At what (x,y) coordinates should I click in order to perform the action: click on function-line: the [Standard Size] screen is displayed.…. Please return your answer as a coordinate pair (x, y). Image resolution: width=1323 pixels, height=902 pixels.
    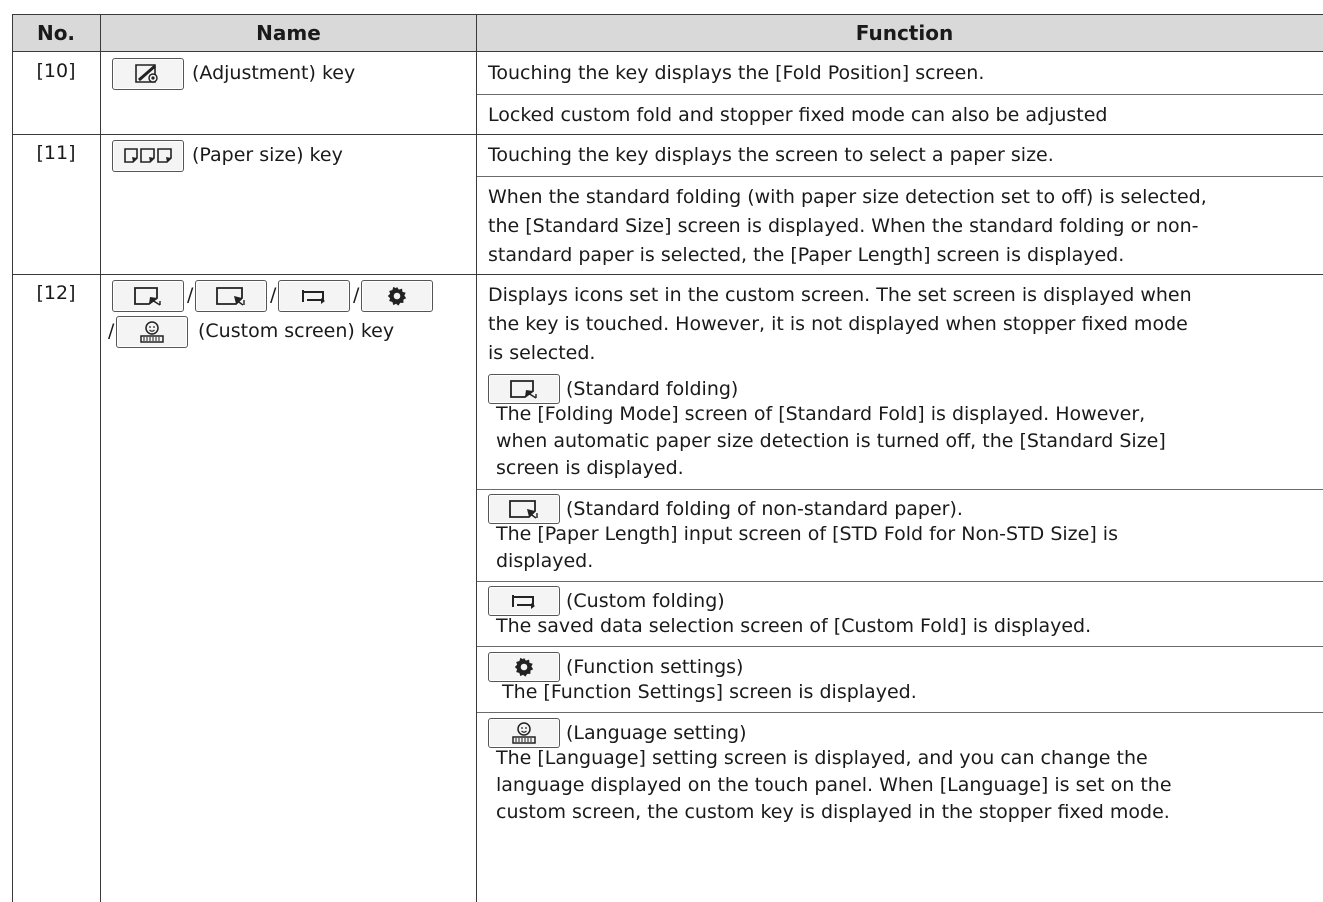
    Looking at the image, I should click on (843, 226).